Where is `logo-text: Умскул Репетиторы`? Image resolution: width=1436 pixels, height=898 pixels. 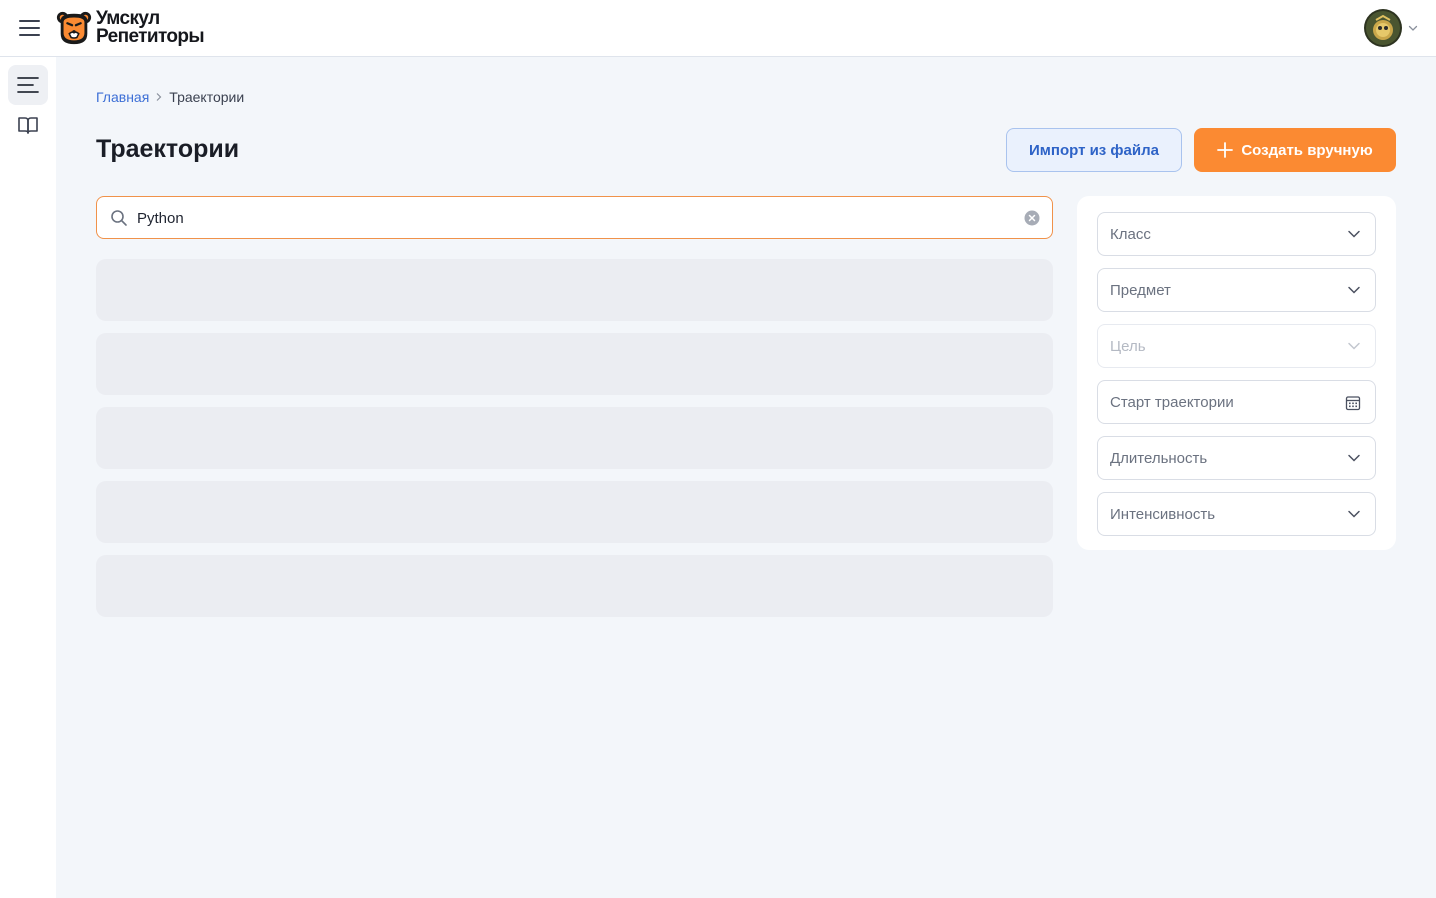
logo-text: Умскул Репетиторы is located at coordinates (150, 28).